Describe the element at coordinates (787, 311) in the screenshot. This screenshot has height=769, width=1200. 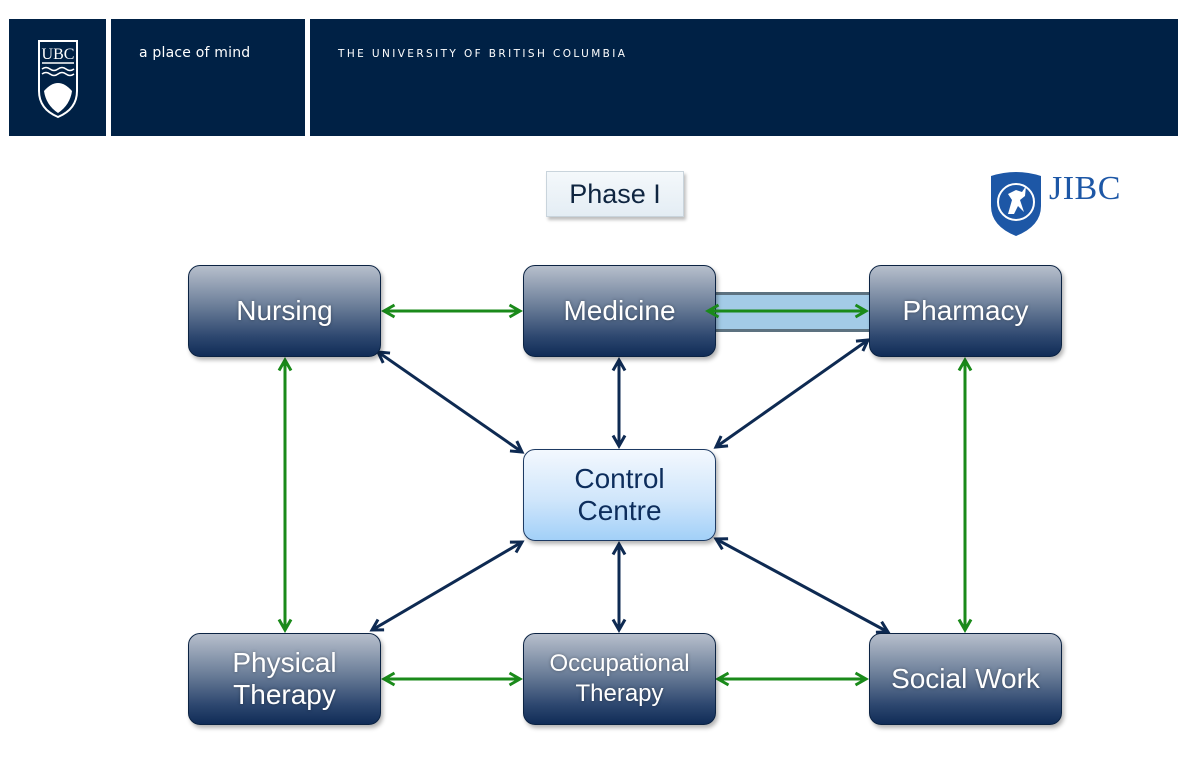
I see `highlighted-arrow-layer` at that location.